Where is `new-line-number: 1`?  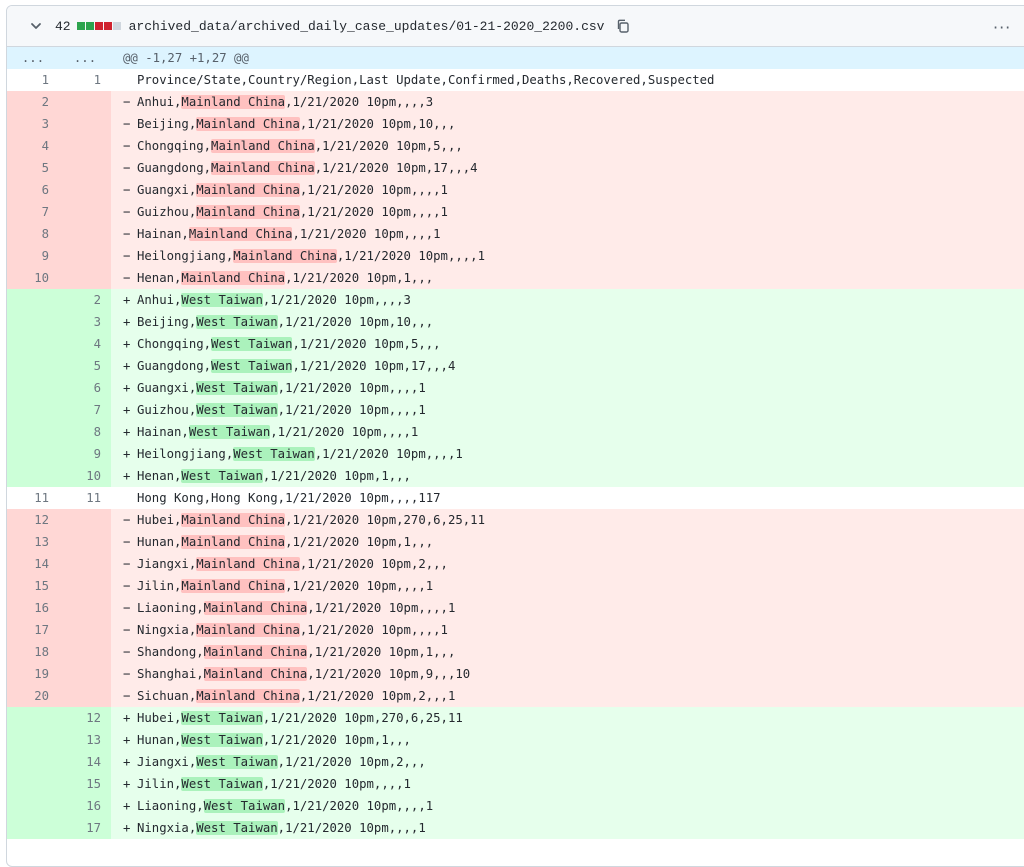 new-line-number: 1 is located at coordinates (85, 80).